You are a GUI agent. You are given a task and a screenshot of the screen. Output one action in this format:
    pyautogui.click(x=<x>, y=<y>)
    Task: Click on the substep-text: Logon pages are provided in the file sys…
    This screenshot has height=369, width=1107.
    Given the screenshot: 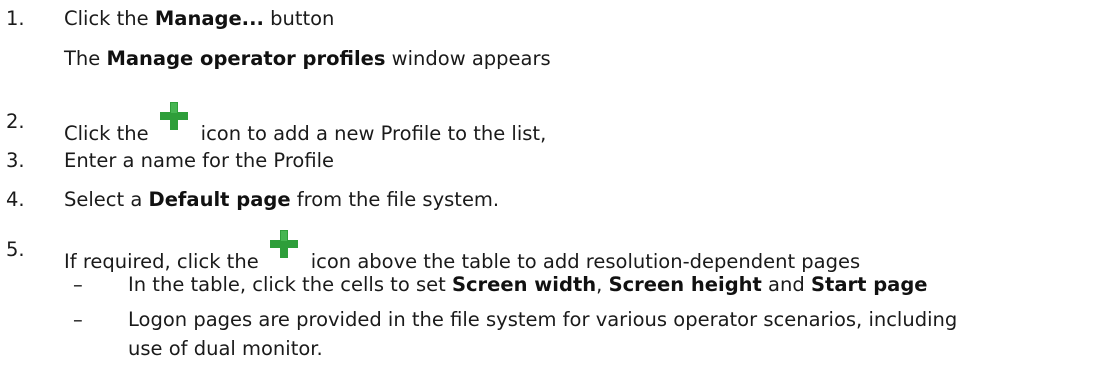 What is the action you would take?
    pyautogui.click(x=543, y=319)
    